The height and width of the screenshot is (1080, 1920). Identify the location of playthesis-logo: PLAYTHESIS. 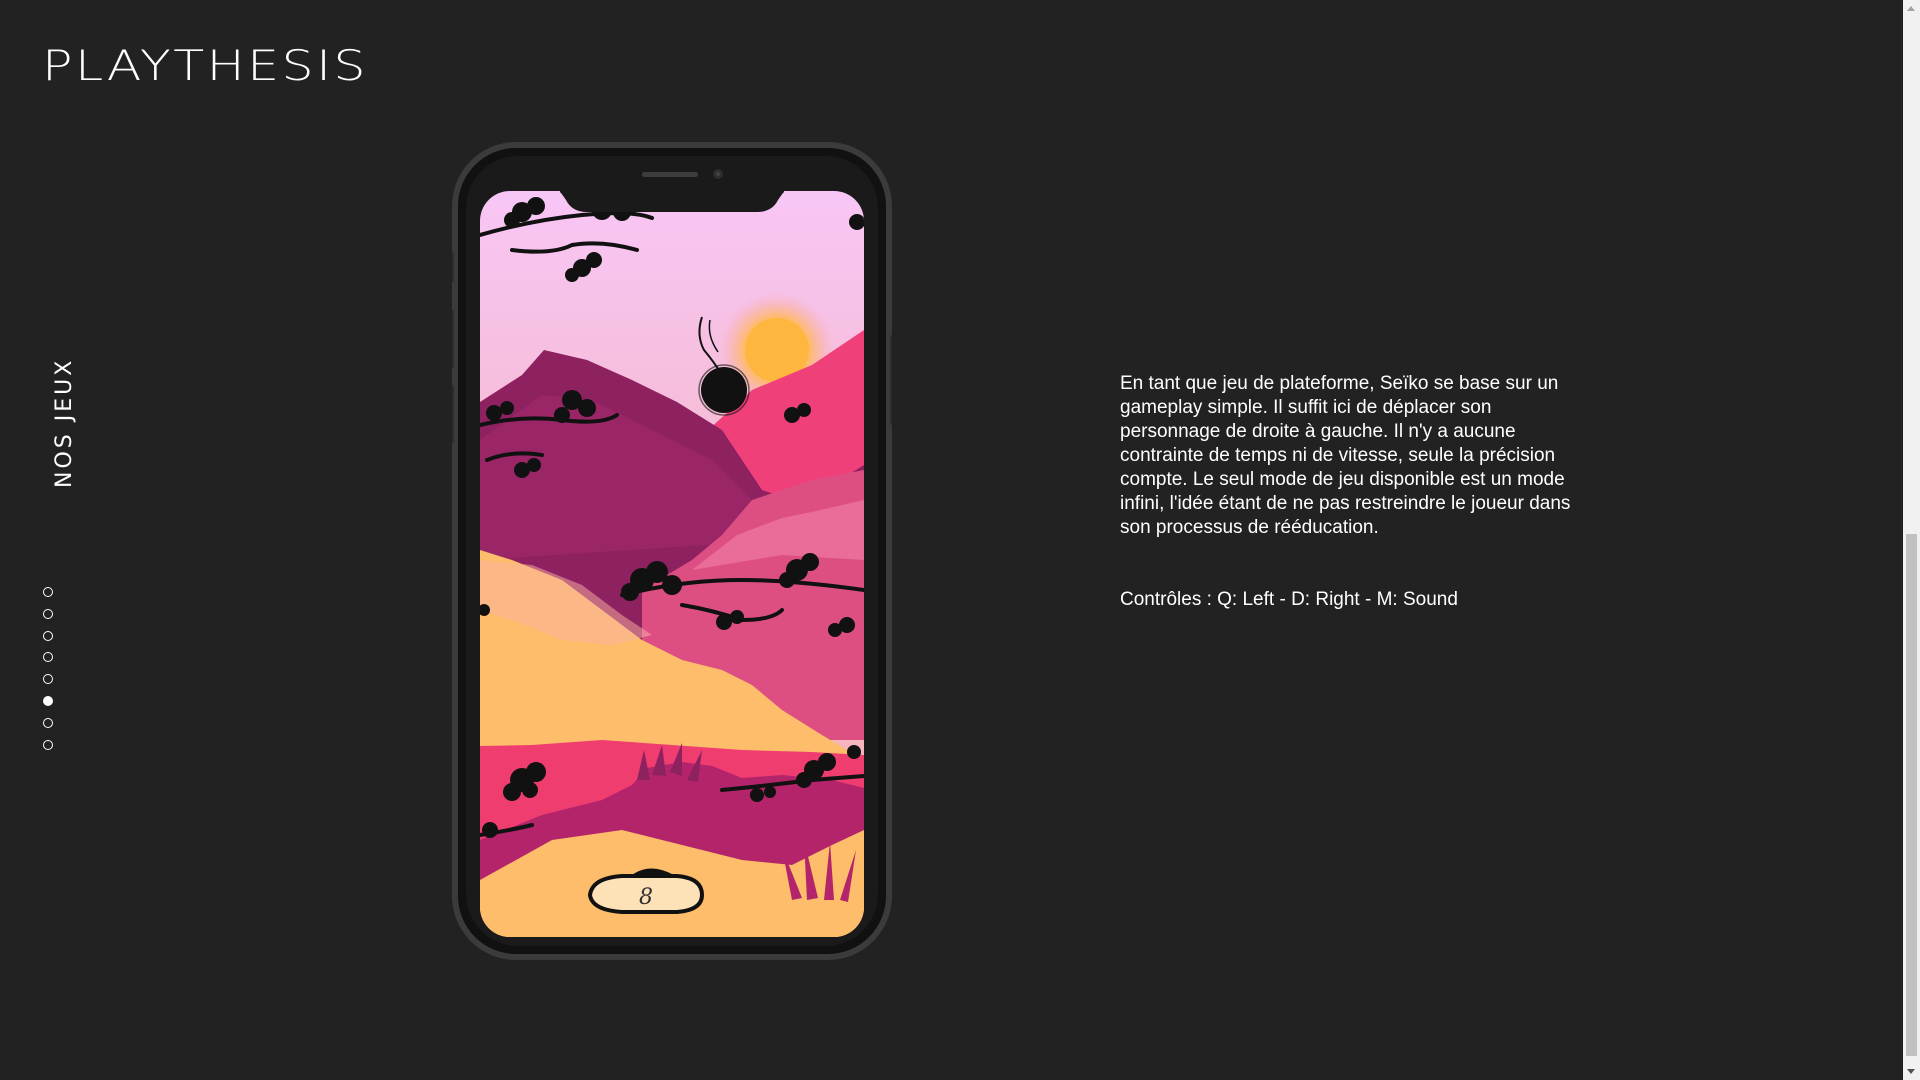
(212, 65).